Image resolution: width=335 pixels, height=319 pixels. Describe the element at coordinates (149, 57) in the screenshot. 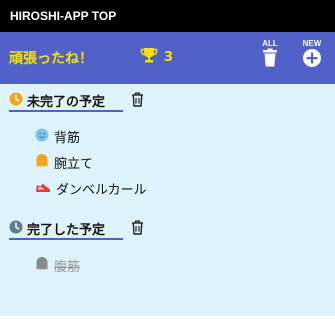

I see `trophy-icon` at that location.